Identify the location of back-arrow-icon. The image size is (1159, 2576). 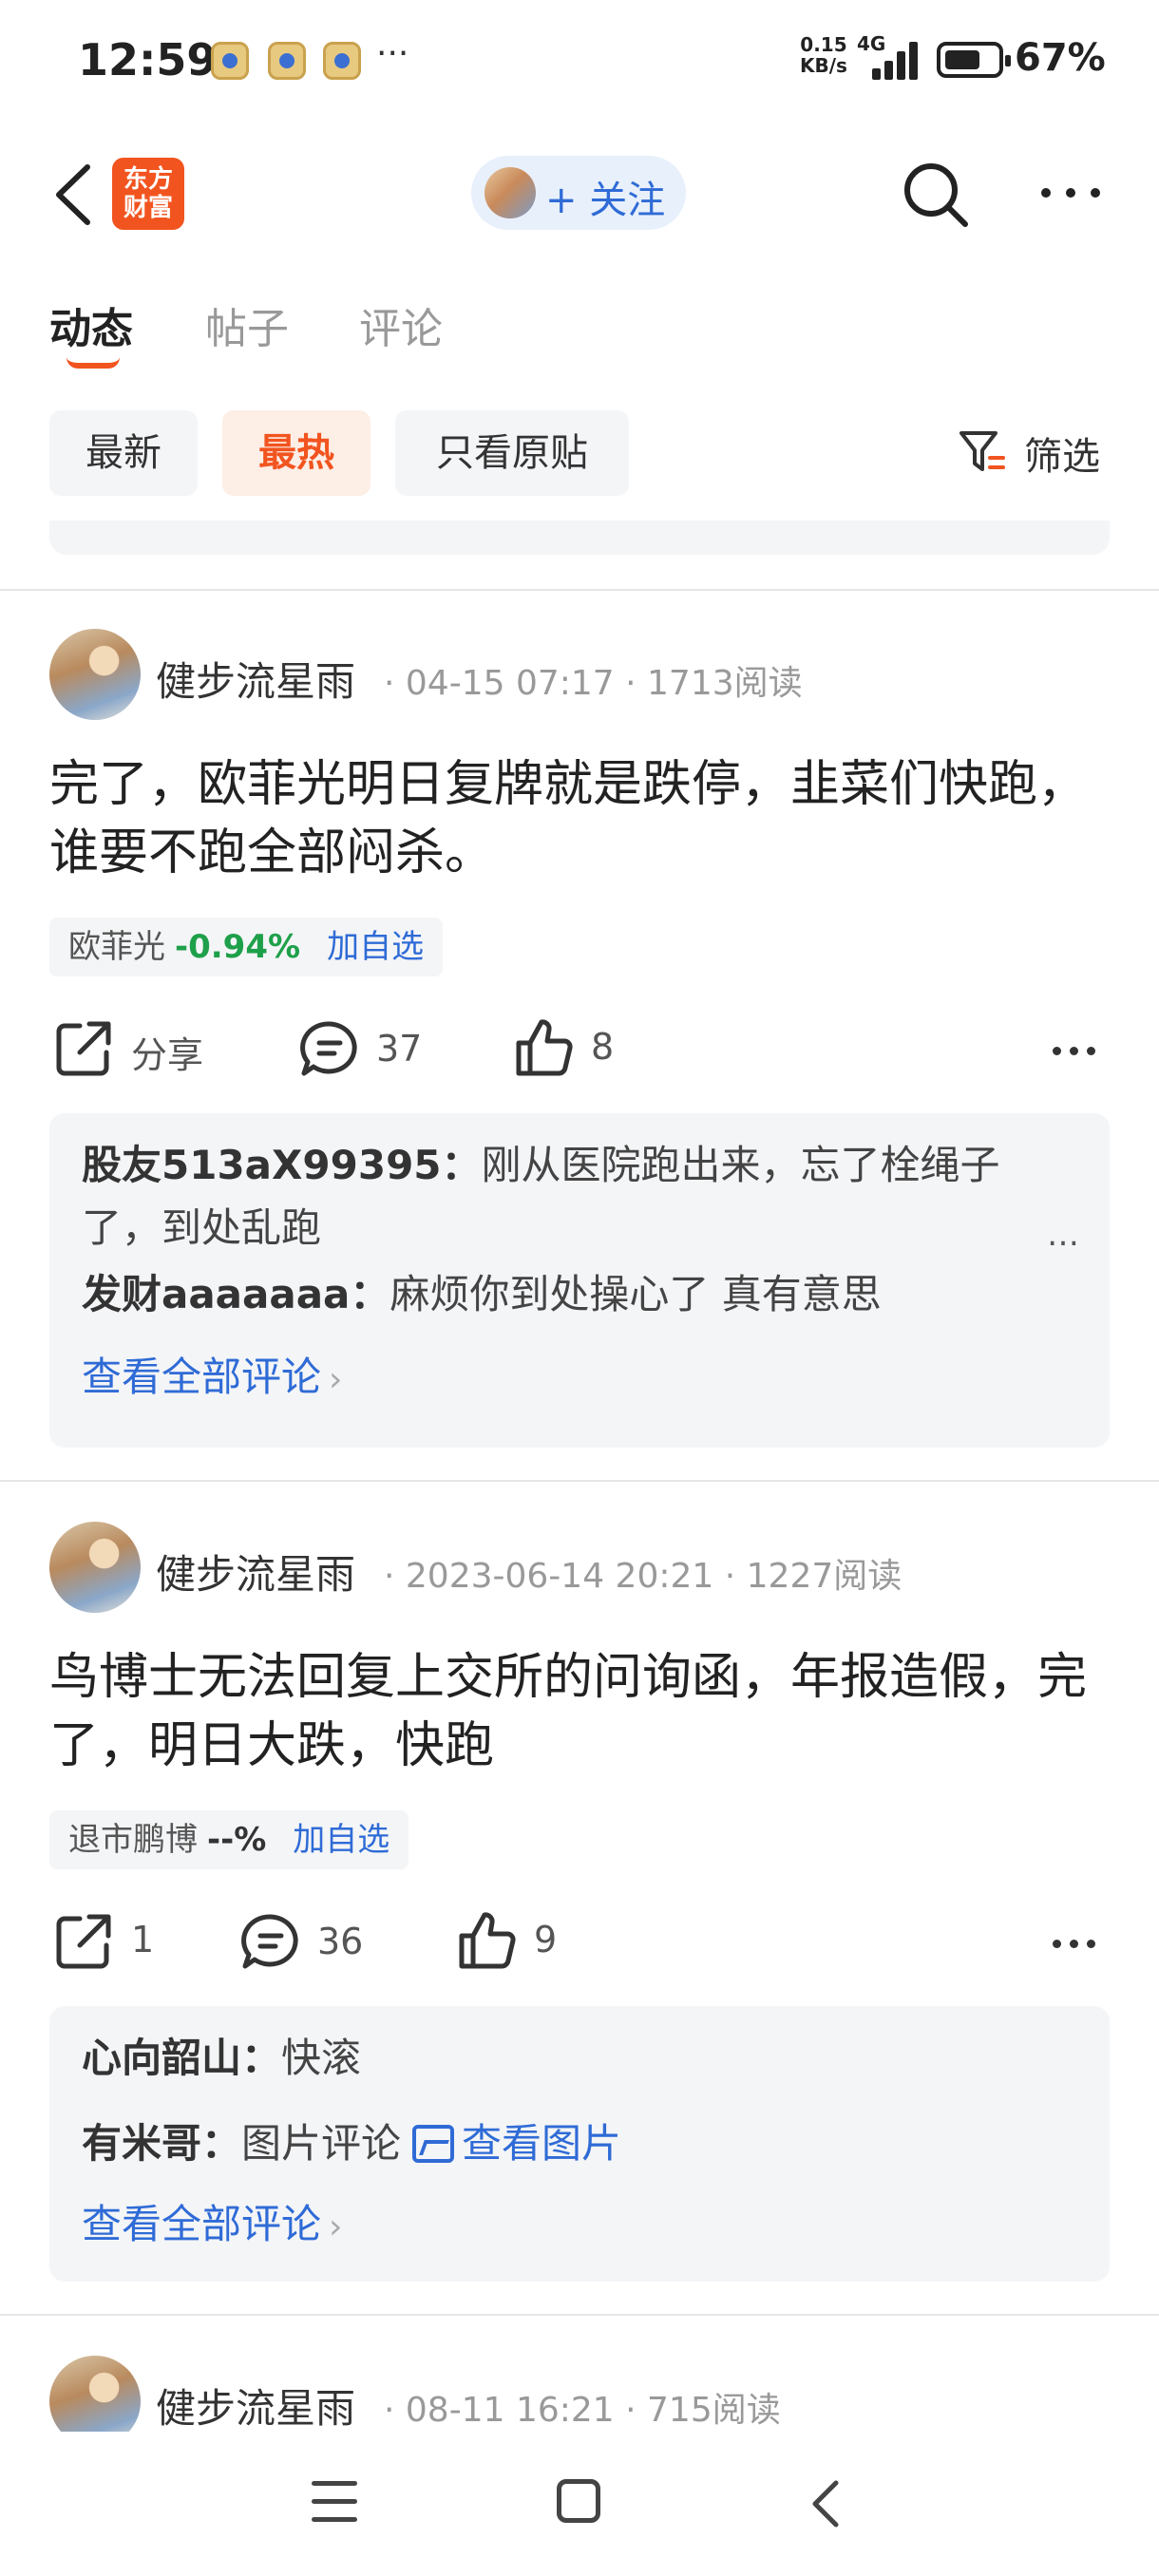
(76, 194).